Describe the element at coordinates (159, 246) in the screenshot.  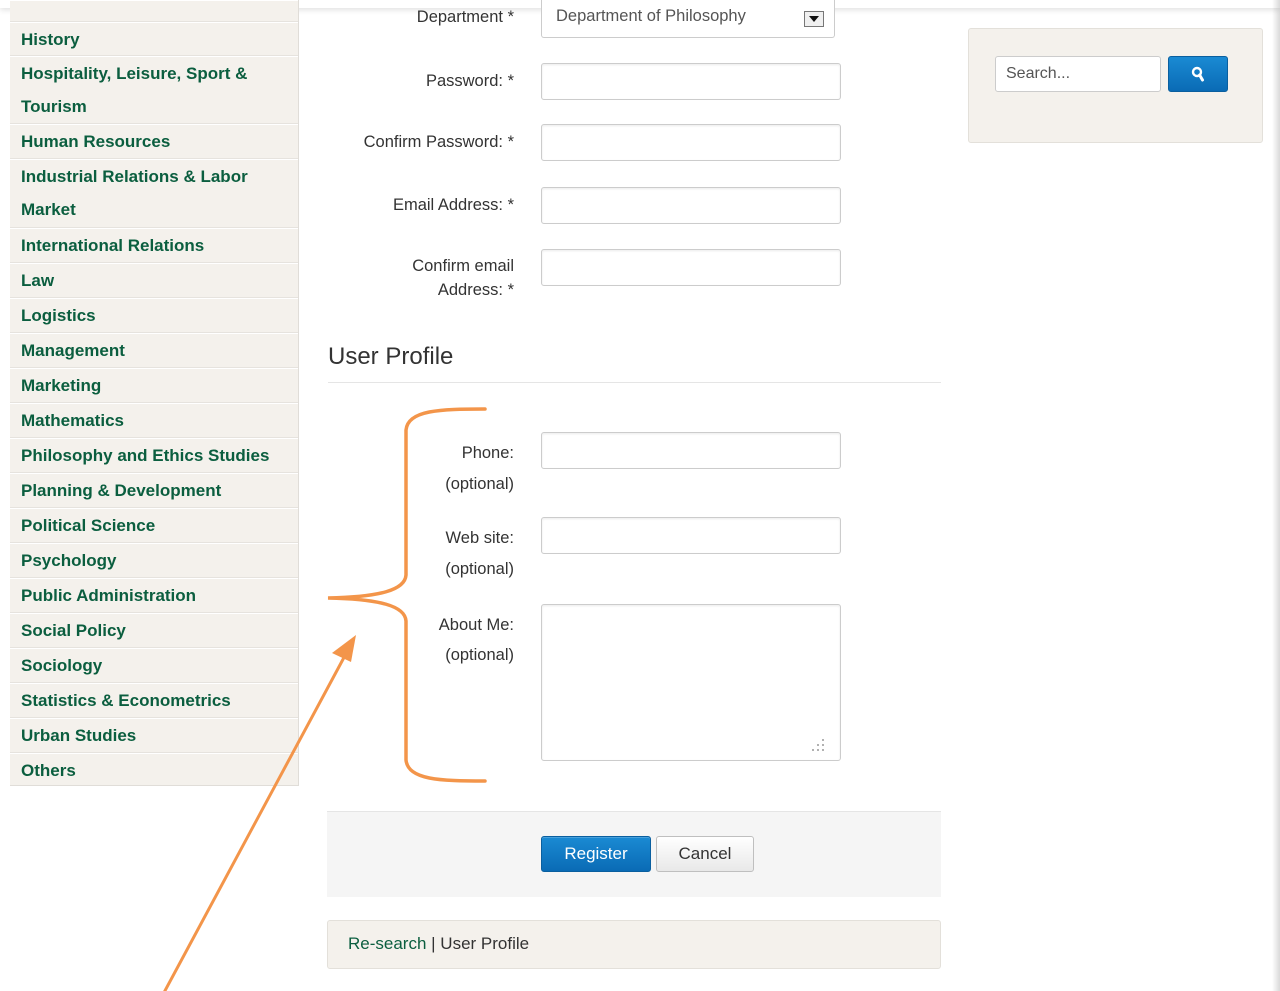
I see `sidebar-item-label: International Relations` at that location.